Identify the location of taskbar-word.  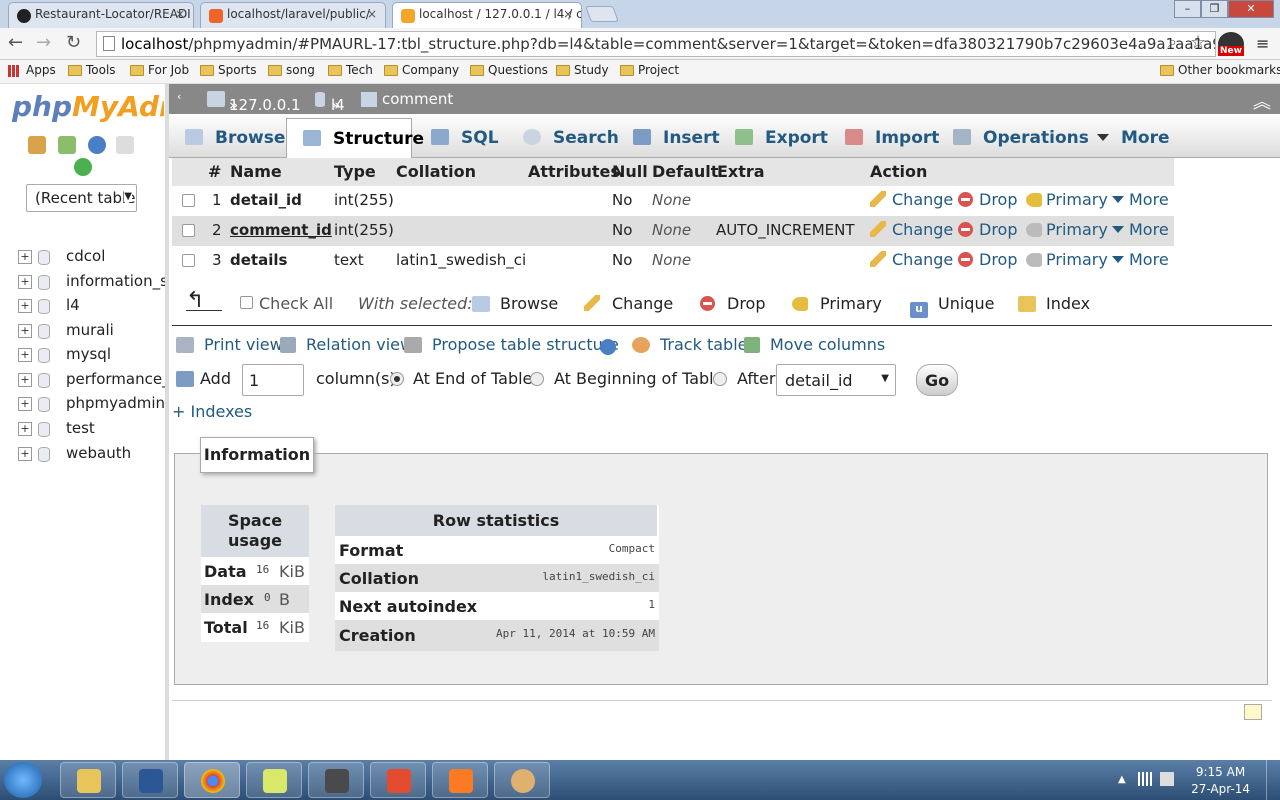
(150, 780).